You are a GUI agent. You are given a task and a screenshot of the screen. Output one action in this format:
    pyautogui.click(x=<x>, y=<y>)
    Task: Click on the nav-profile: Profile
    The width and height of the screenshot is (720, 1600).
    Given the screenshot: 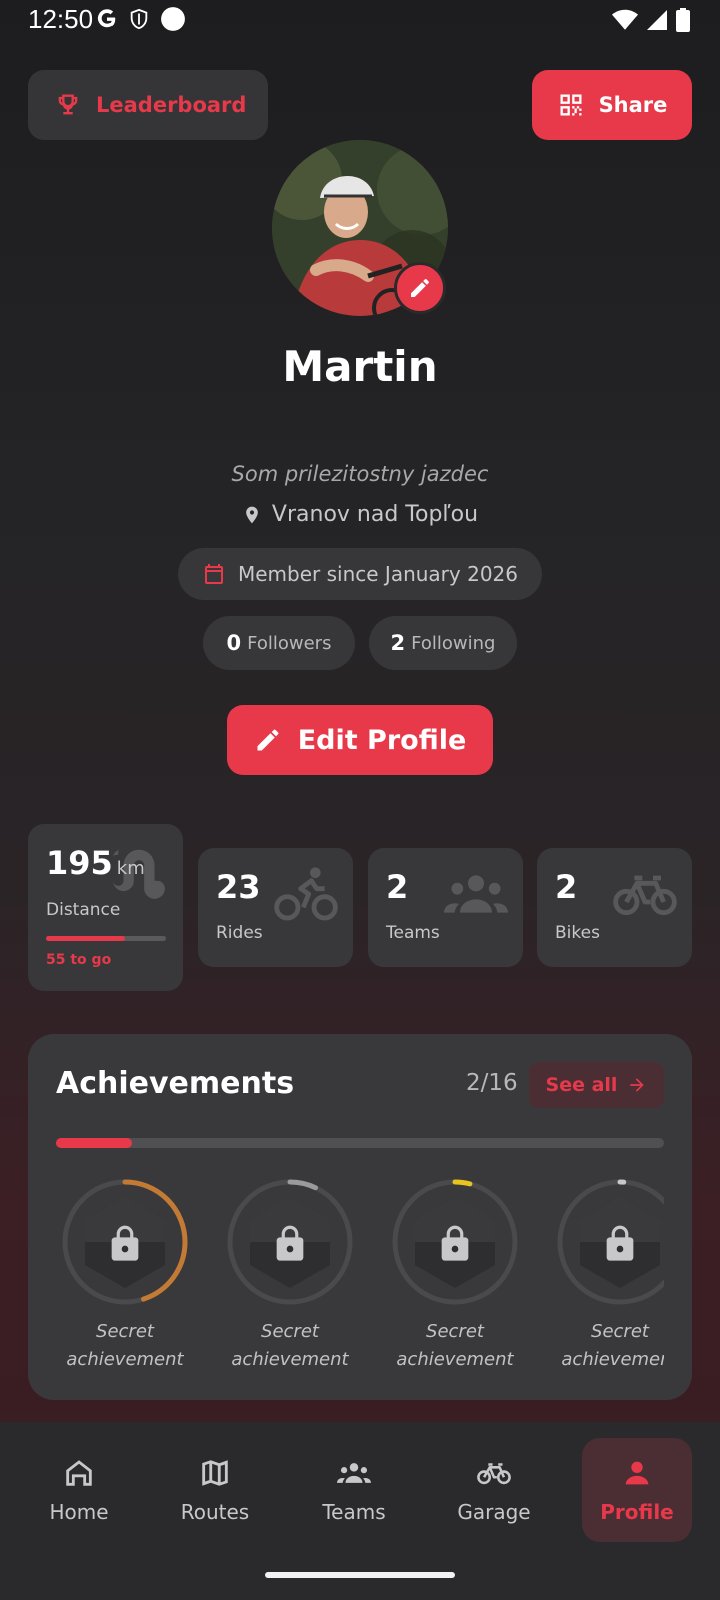 What is the action you would take?
    pyautogui.click(x=637, y=1490)
    